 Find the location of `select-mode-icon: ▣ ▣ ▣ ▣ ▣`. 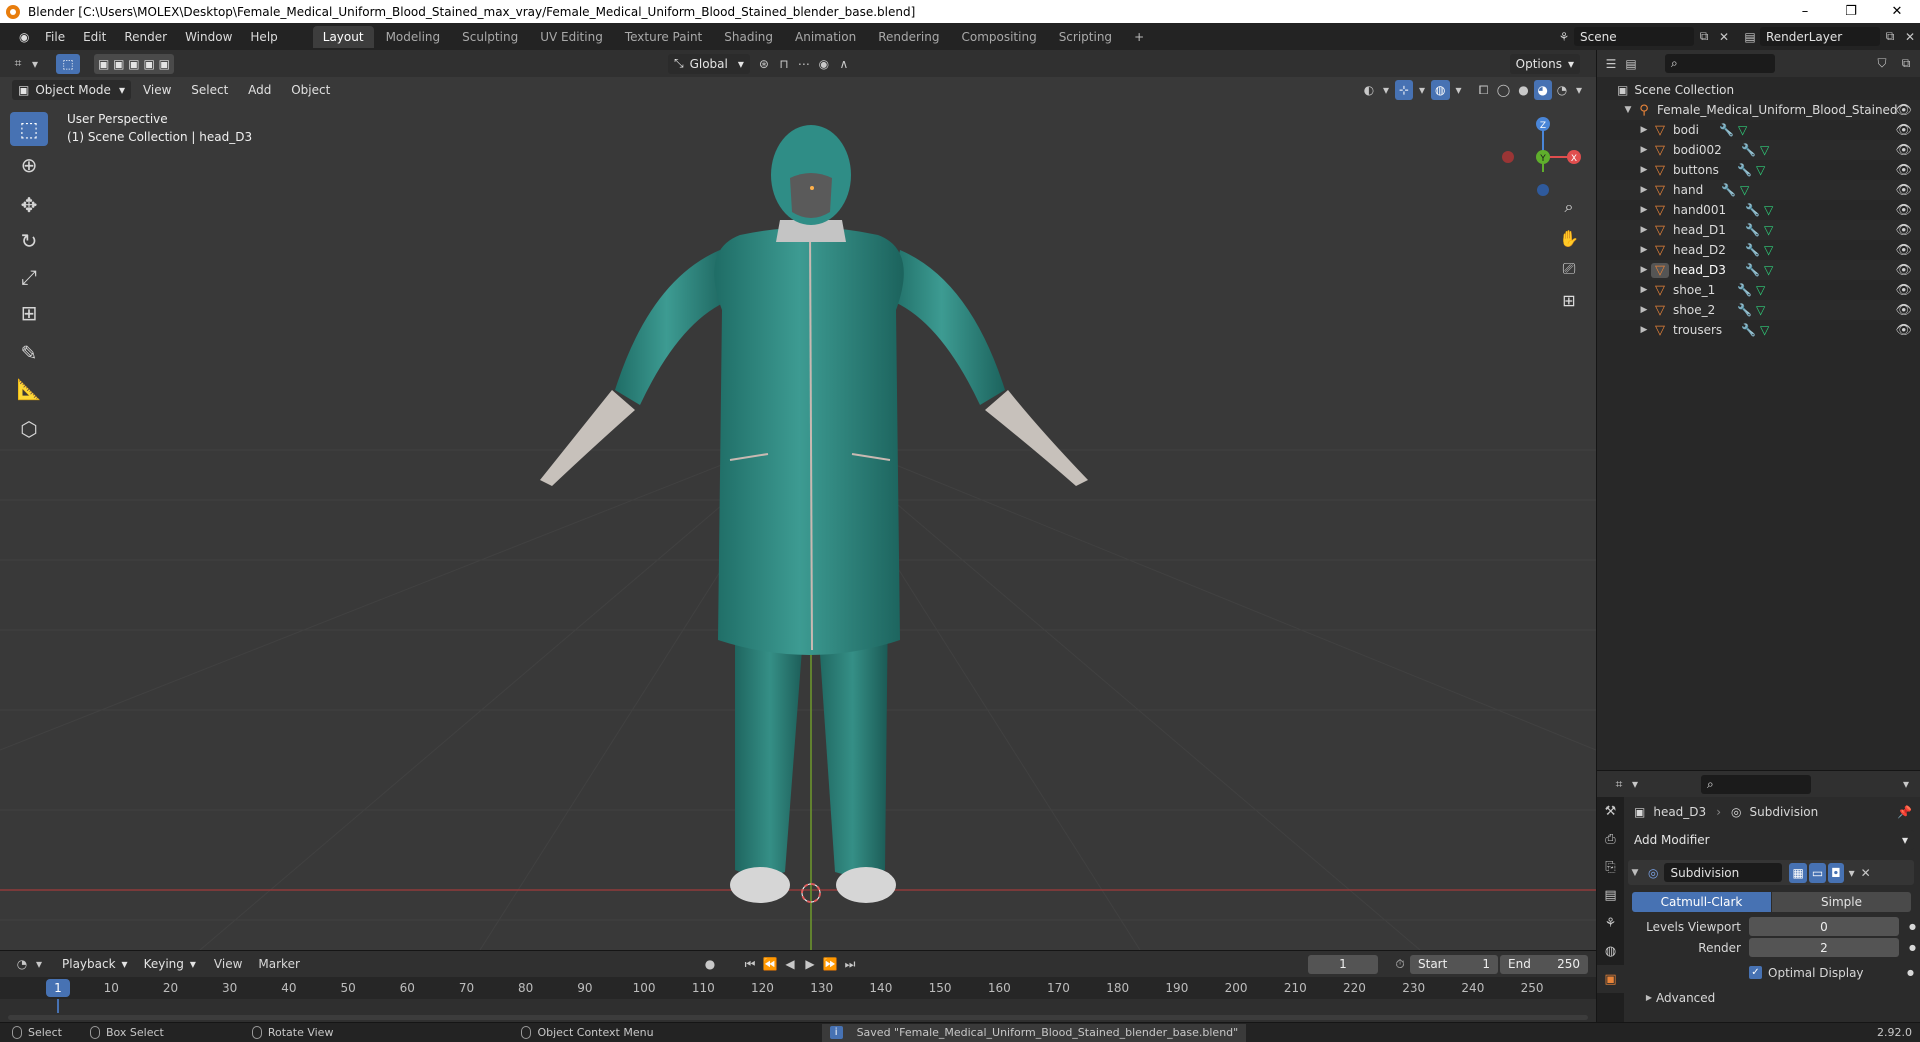

select-mode-icon: ▣ ▣ ▣ ▣ ▣ is located at coordinates (134, 63).